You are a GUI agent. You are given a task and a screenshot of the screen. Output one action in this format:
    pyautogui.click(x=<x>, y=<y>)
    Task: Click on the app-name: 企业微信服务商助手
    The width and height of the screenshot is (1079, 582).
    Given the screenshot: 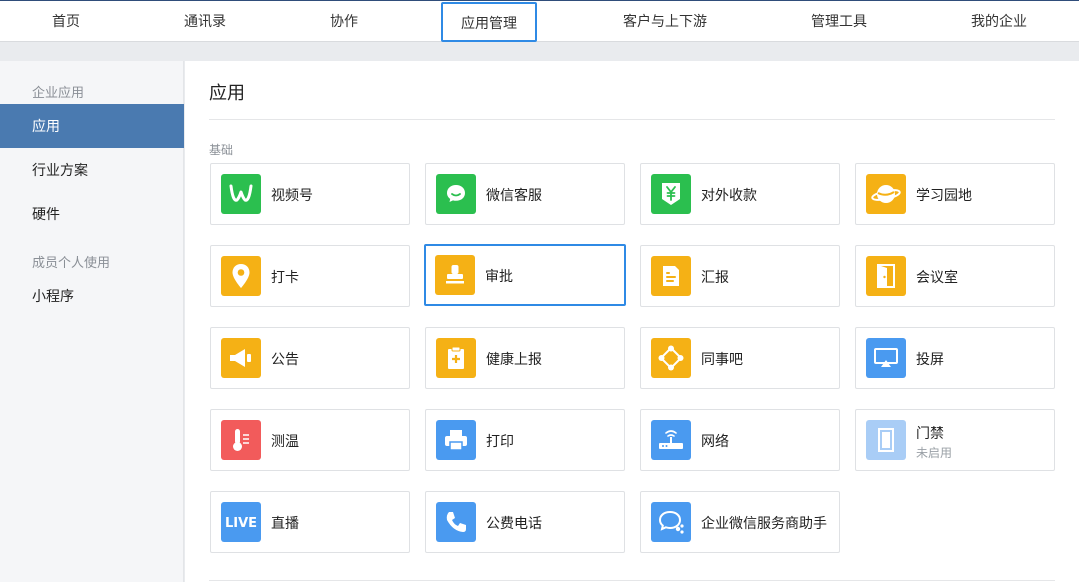 What is the action you would take?
    pyautogui.click(x=764, y=523)
    